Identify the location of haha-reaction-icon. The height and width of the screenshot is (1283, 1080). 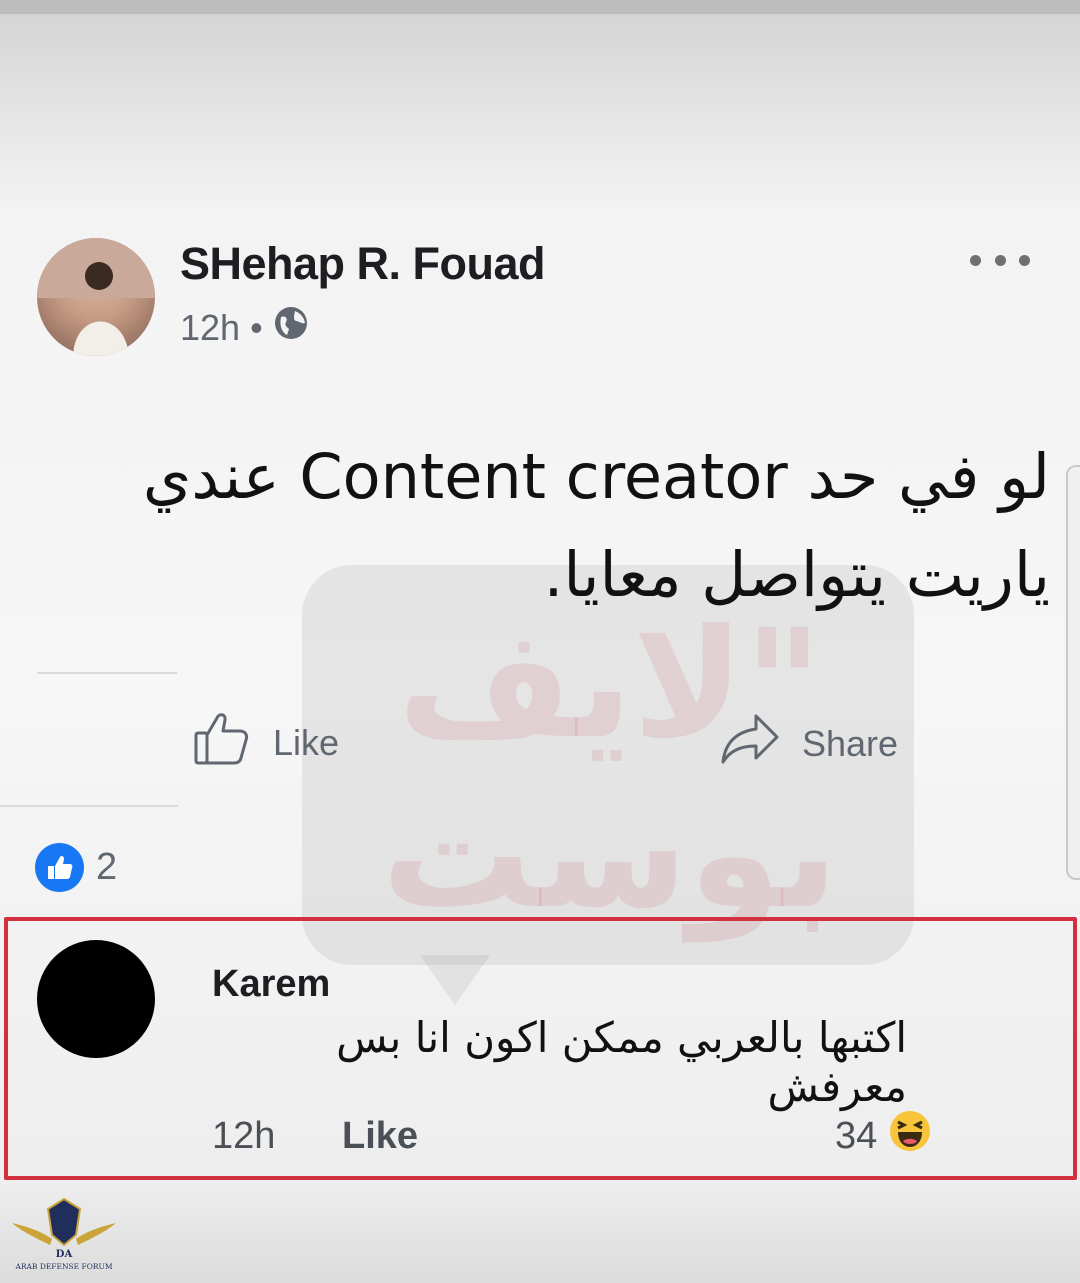
(910, 1136).